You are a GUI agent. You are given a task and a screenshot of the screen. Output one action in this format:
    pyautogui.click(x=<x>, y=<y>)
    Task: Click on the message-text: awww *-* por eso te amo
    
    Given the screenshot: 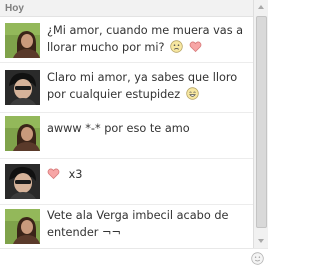 What is the action you would take?
    pyautogui.click(x=148, y=128)
    